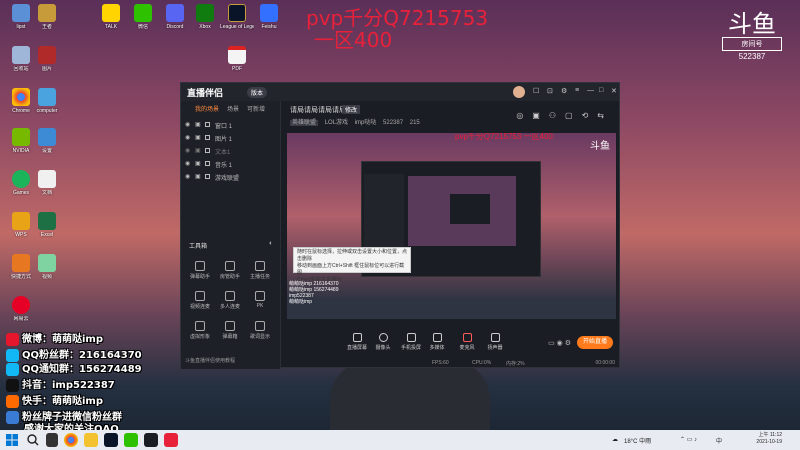  What do you see at coordinates (519, 92) in the screenshot?
I see `user-avatar` at bounding box center [519, 92].